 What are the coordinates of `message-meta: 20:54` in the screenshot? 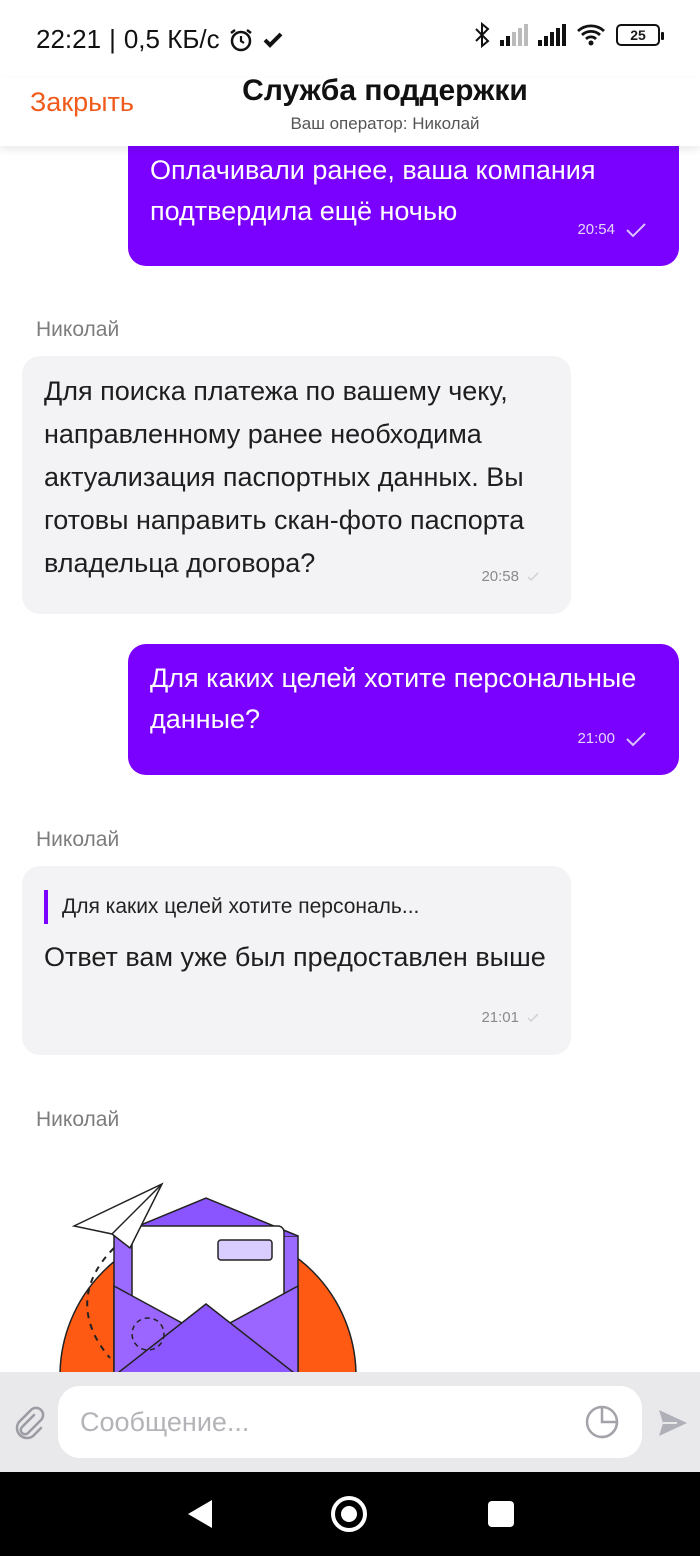 It's located at (612, 229).